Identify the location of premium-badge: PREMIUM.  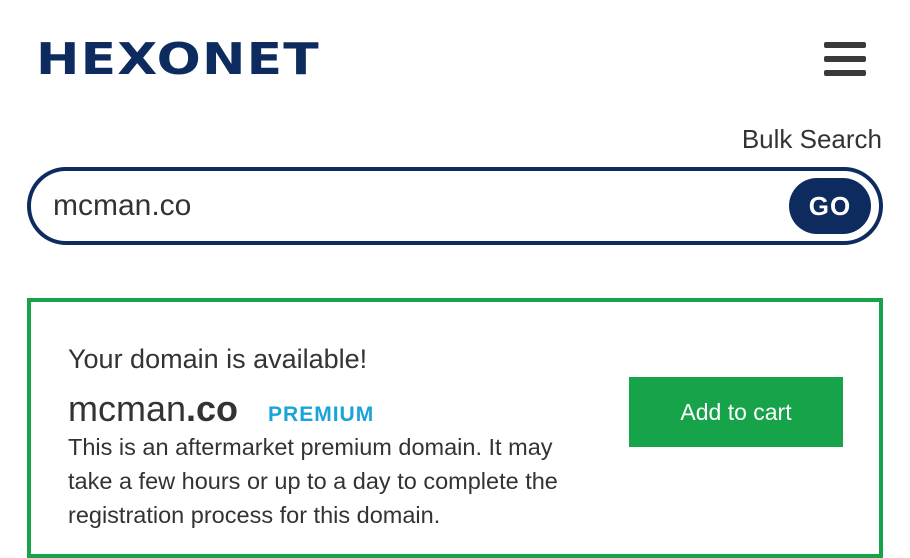
(321, 414).